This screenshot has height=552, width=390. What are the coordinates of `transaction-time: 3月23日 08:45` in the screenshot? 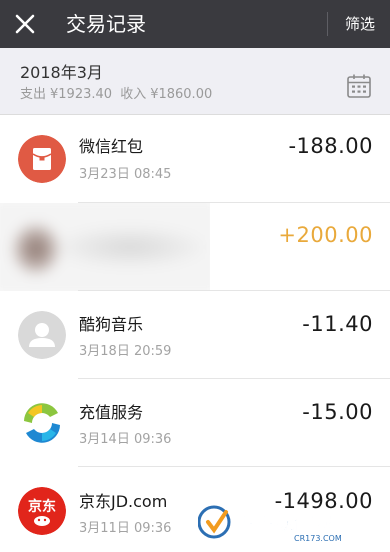 It's located at (125, 174).